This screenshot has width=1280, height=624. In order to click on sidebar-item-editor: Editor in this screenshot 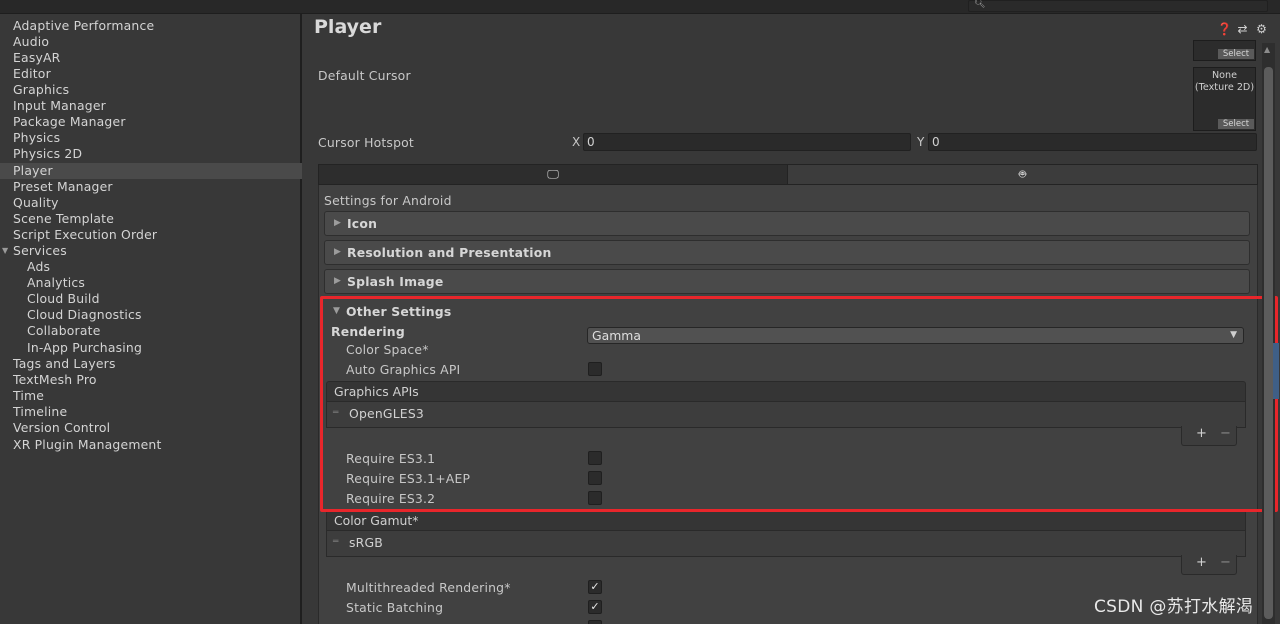, I will do `click(151, 74)`.